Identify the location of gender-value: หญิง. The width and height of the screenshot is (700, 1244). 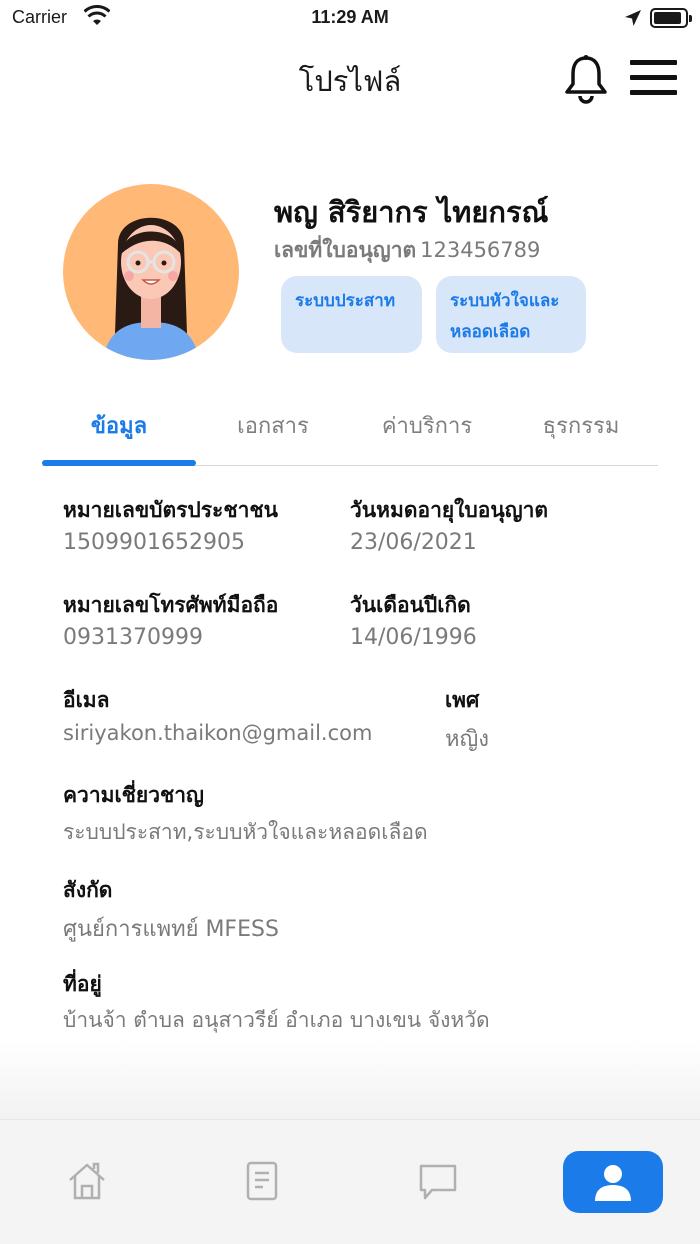
(467, 739).